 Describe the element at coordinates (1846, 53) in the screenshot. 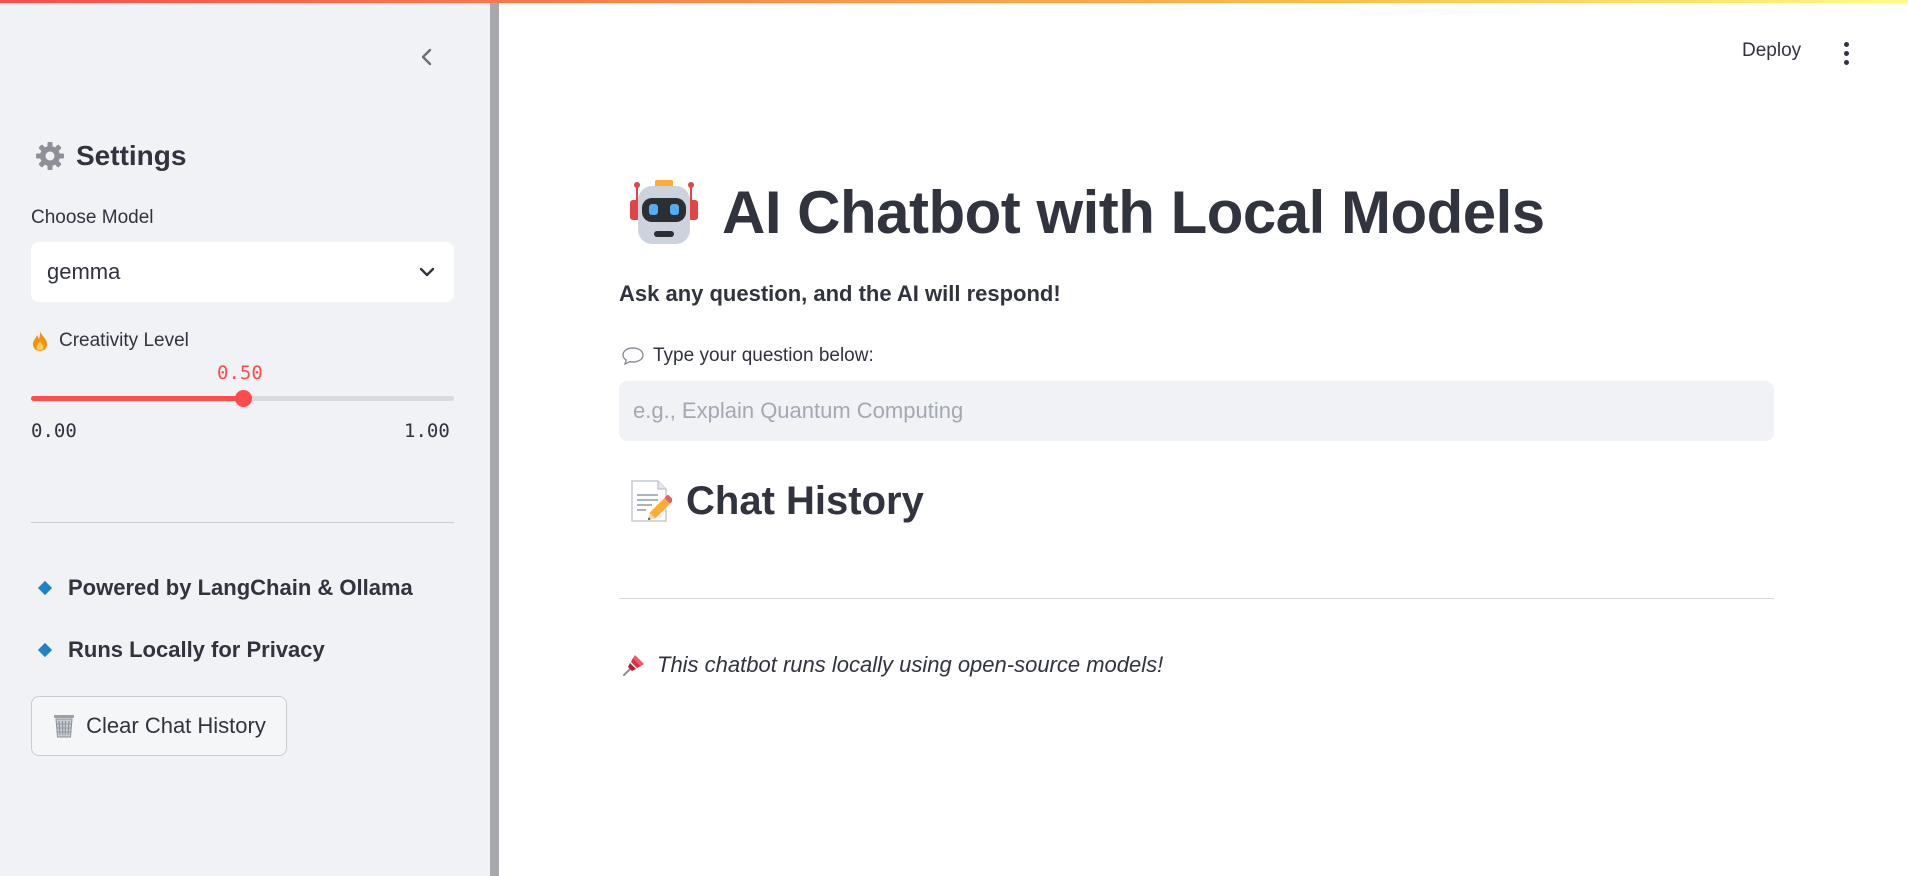

I see `kebab-menu-icon` at that location.